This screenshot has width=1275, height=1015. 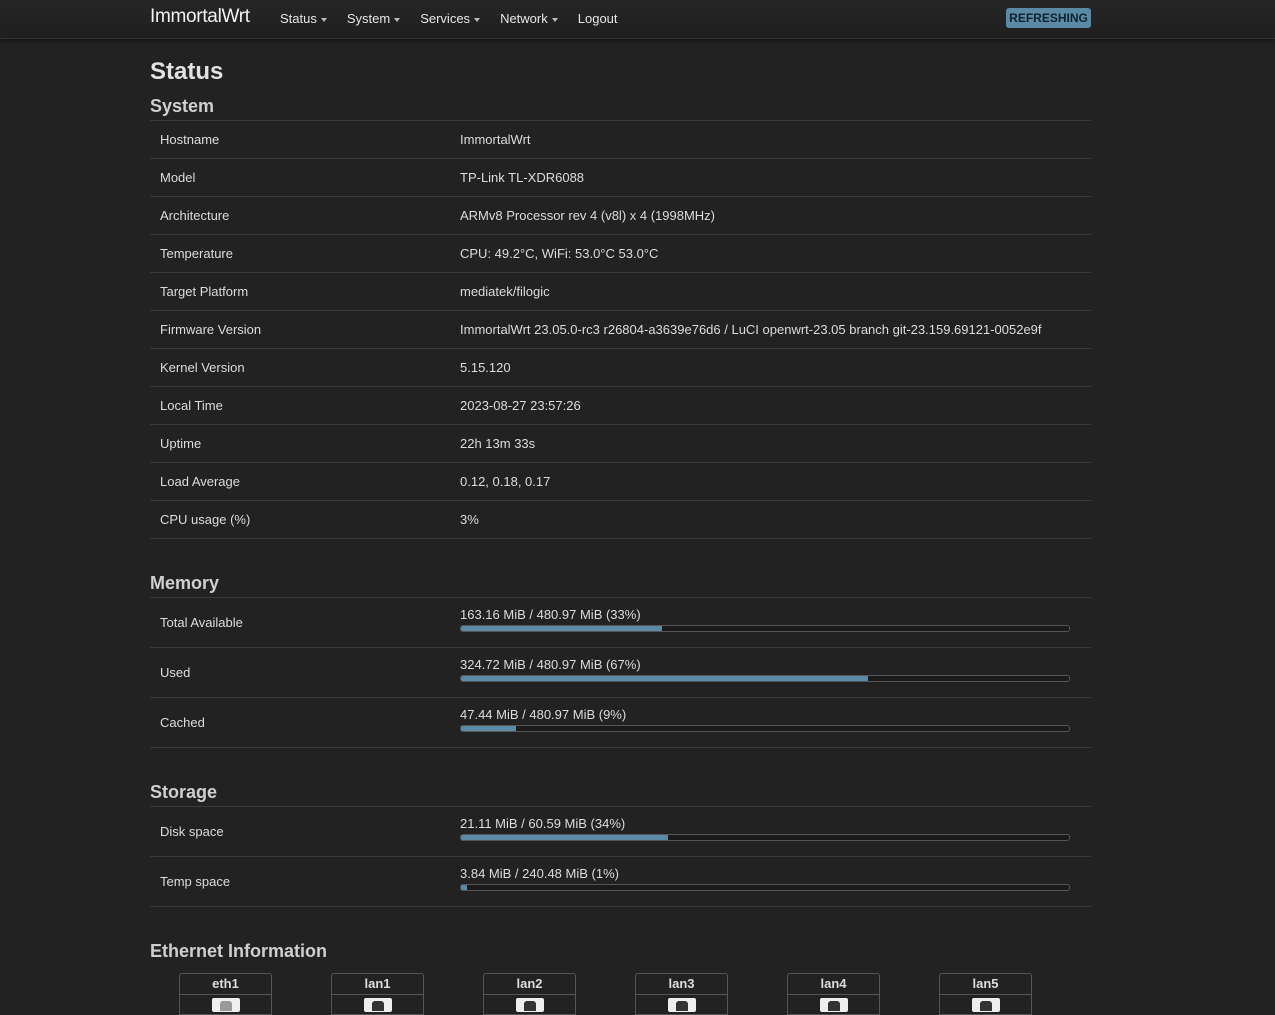 I want to click on table-row: Cached 47.44 MiB / 480.97 MiB (9%), so click(x=620, y=723).